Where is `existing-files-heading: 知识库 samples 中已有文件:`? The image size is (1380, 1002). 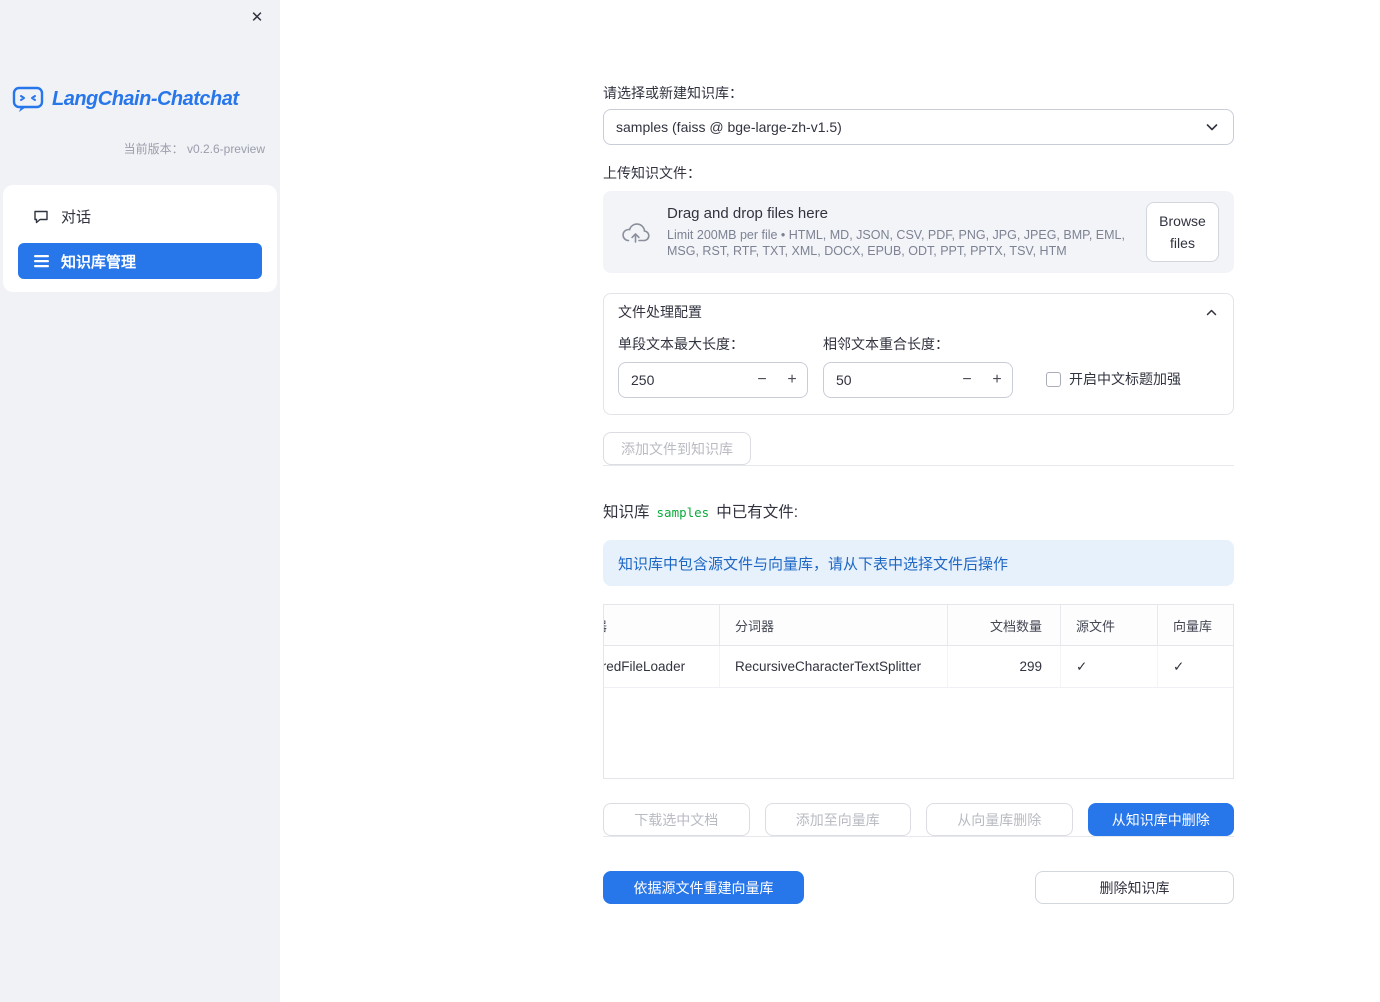 existing-files-heading: 知识库 samples 中已有文件: is located at coordinates (918, 511).